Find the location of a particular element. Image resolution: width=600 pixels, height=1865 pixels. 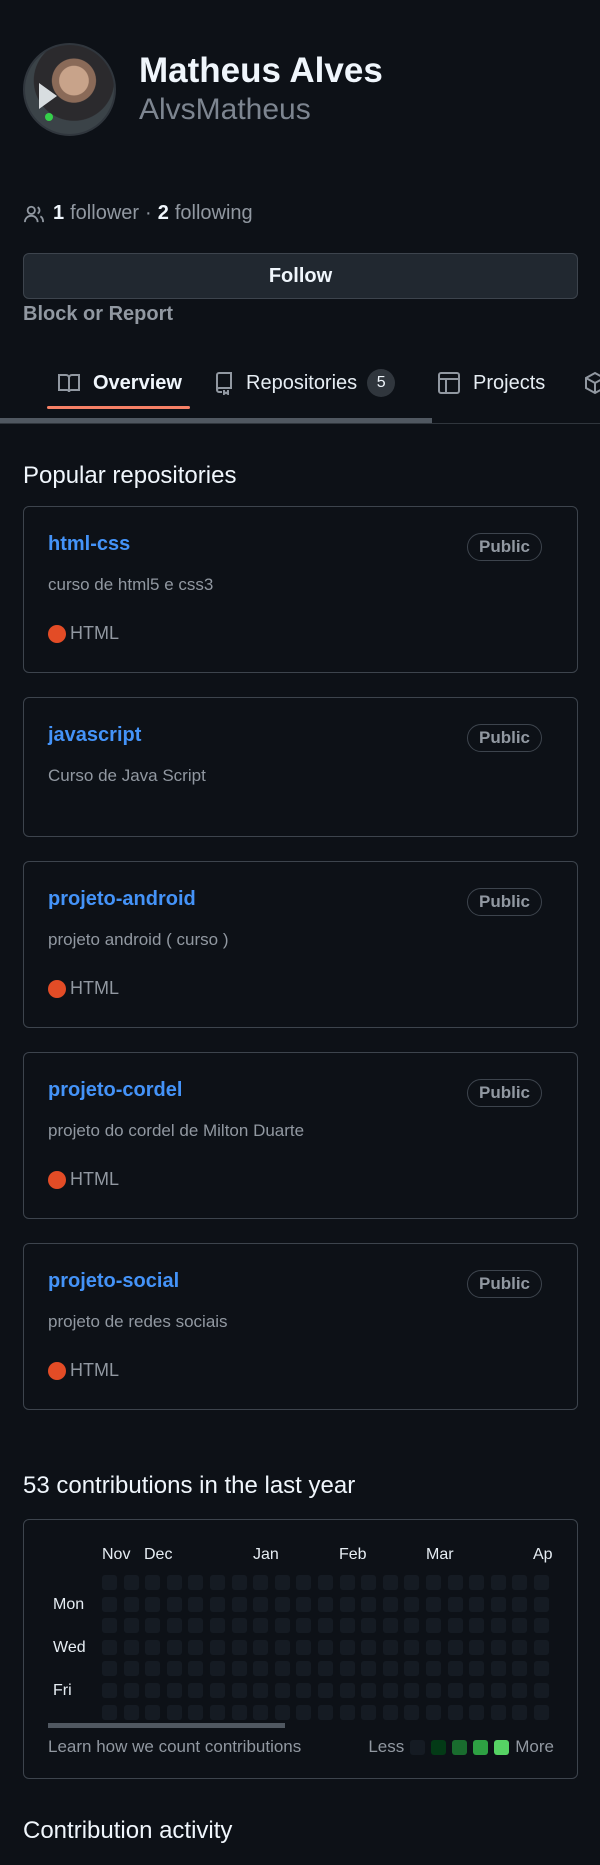

tab-packages is located at coordinates (591, 383).